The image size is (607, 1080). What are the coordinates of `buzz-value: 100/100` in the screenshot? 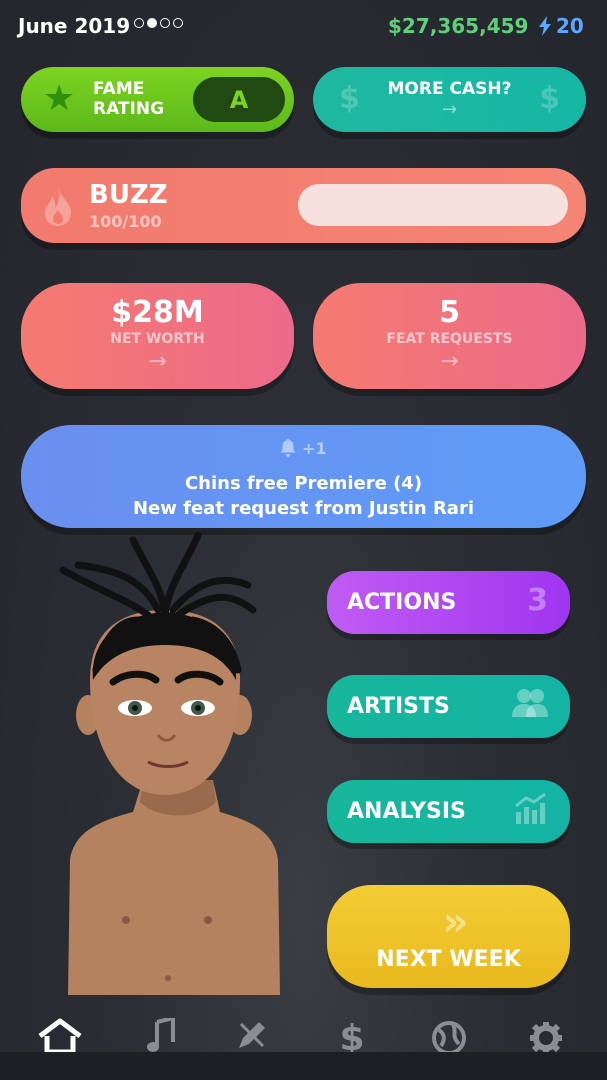 It's located at (125, 221).